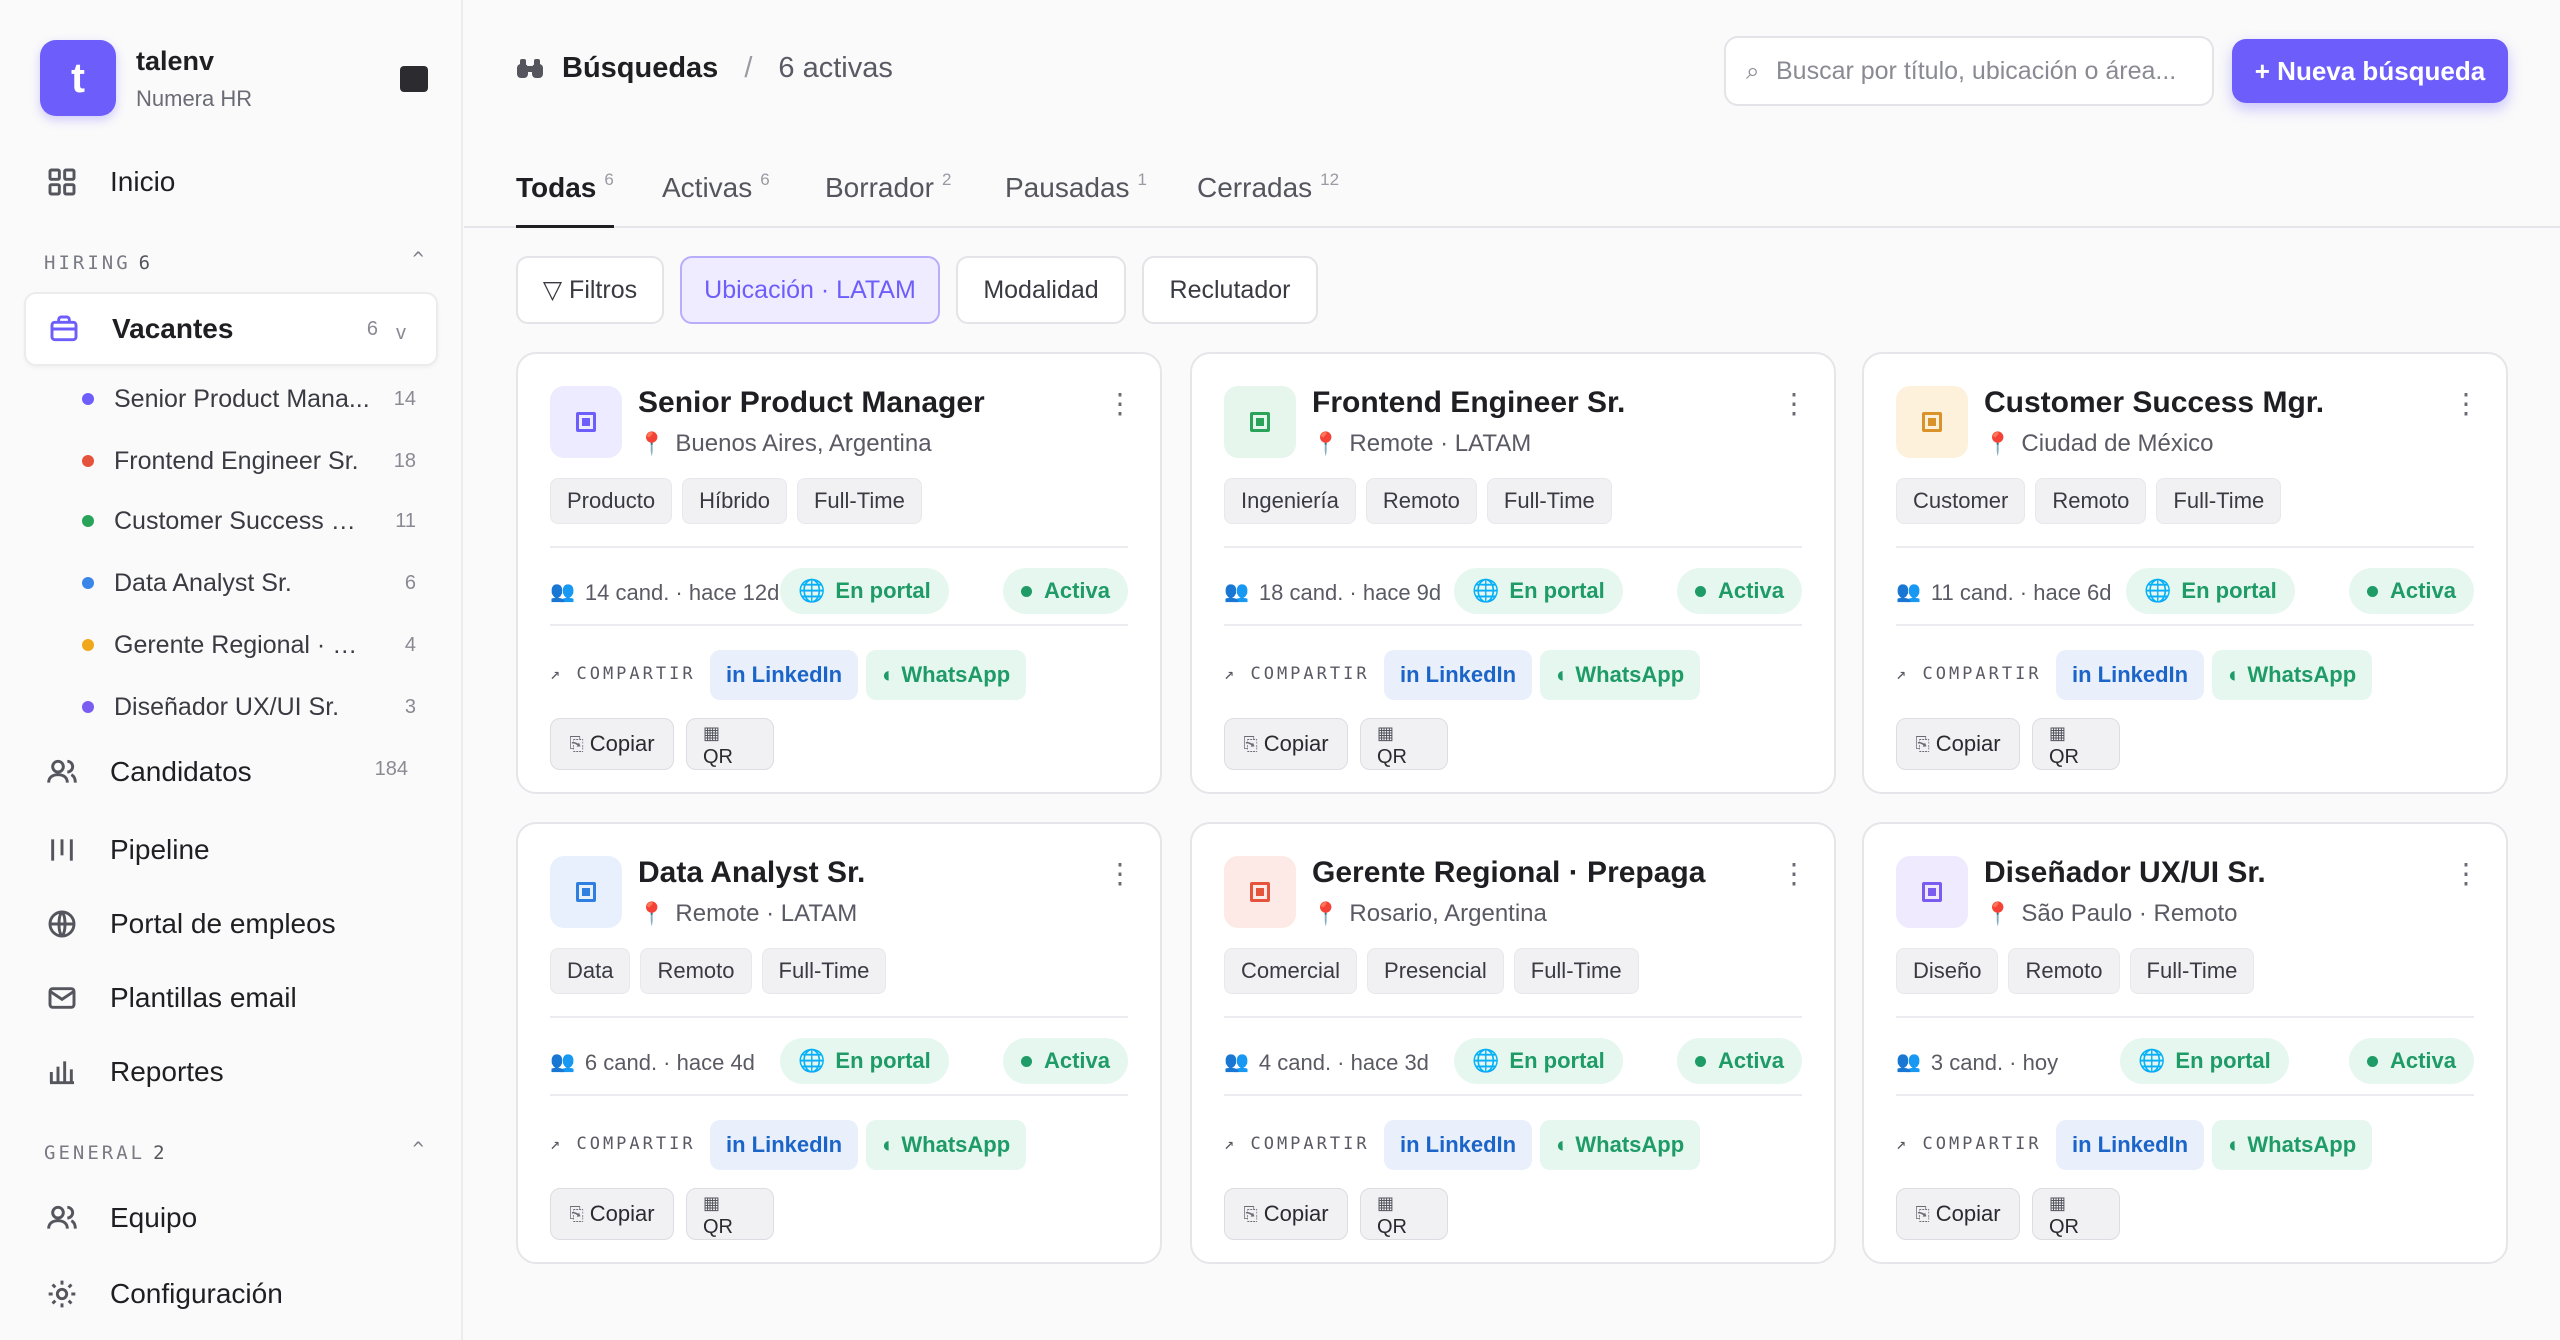  Describe the element at coordinates (401, 333) in the screenshot. I see `chevron-down-icon: v` at that location.